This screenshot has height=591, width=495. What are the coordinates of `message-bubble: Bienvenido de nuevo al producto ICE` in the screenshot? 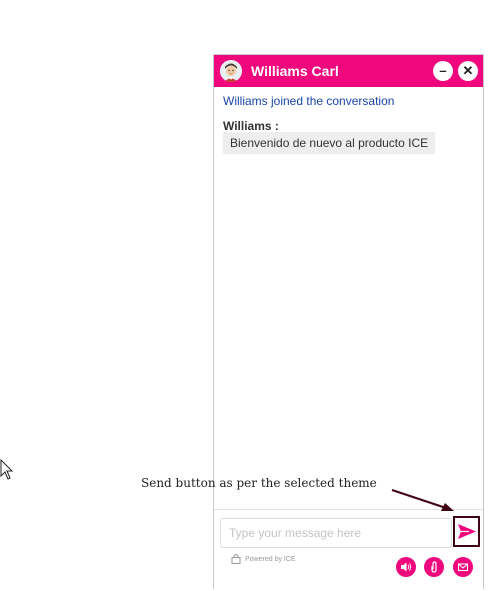 It's located at (329, 143).